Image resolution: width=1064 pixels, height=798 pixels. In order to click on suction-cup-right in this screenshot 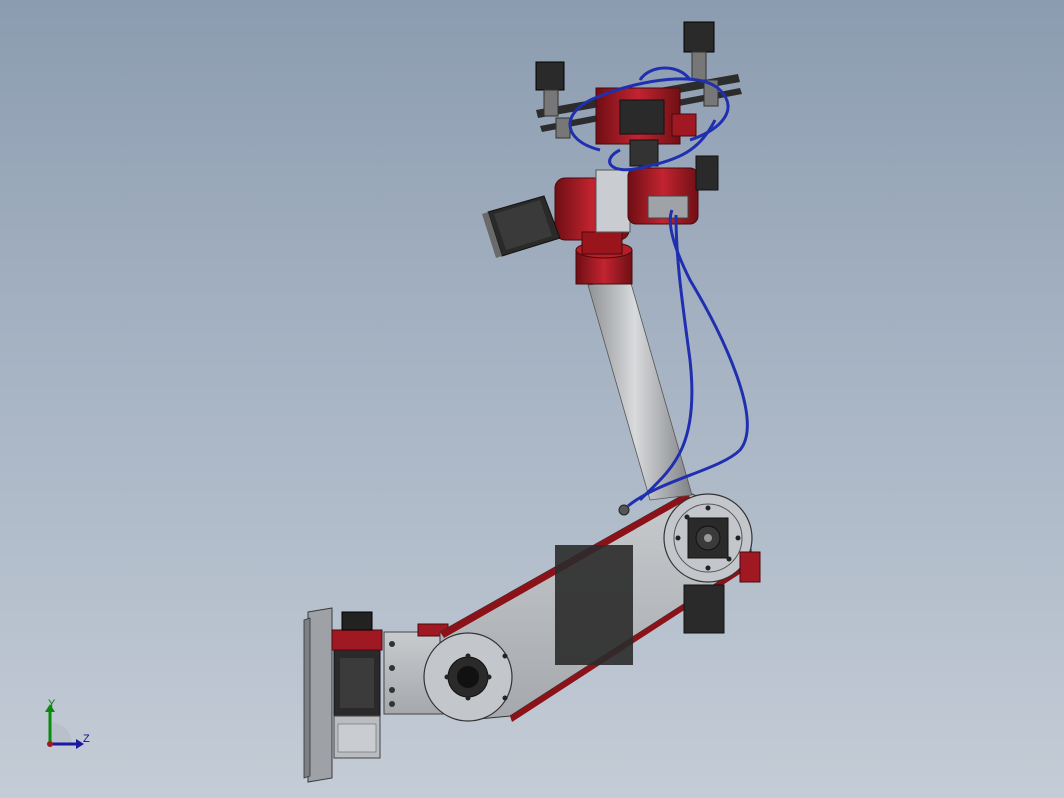, I will do `click(701, 64)`.